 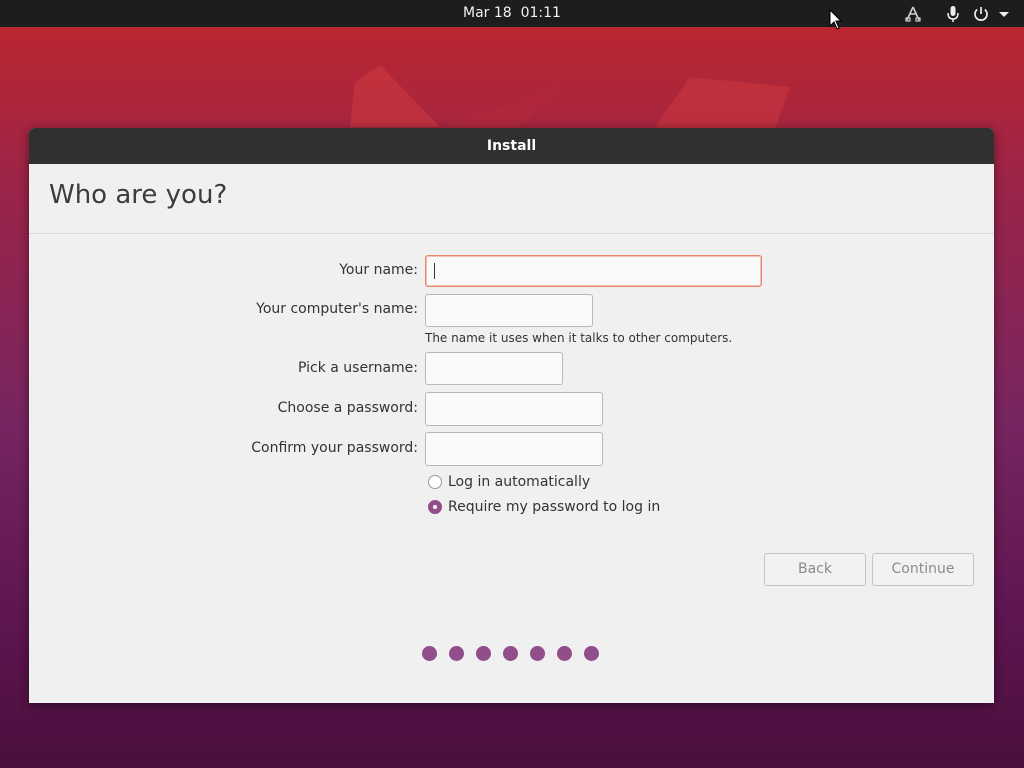 I want to click on top-bar: Mar 18 01:11, so click(x=512, y=13).